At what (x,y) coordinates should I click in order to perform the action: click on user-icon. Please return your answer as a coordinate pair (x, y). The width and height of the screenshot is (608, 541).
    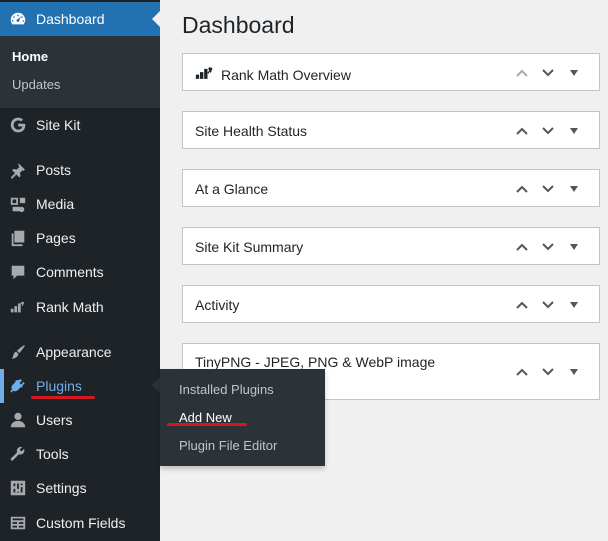
    Looking at the image, I should click on (18, 420).